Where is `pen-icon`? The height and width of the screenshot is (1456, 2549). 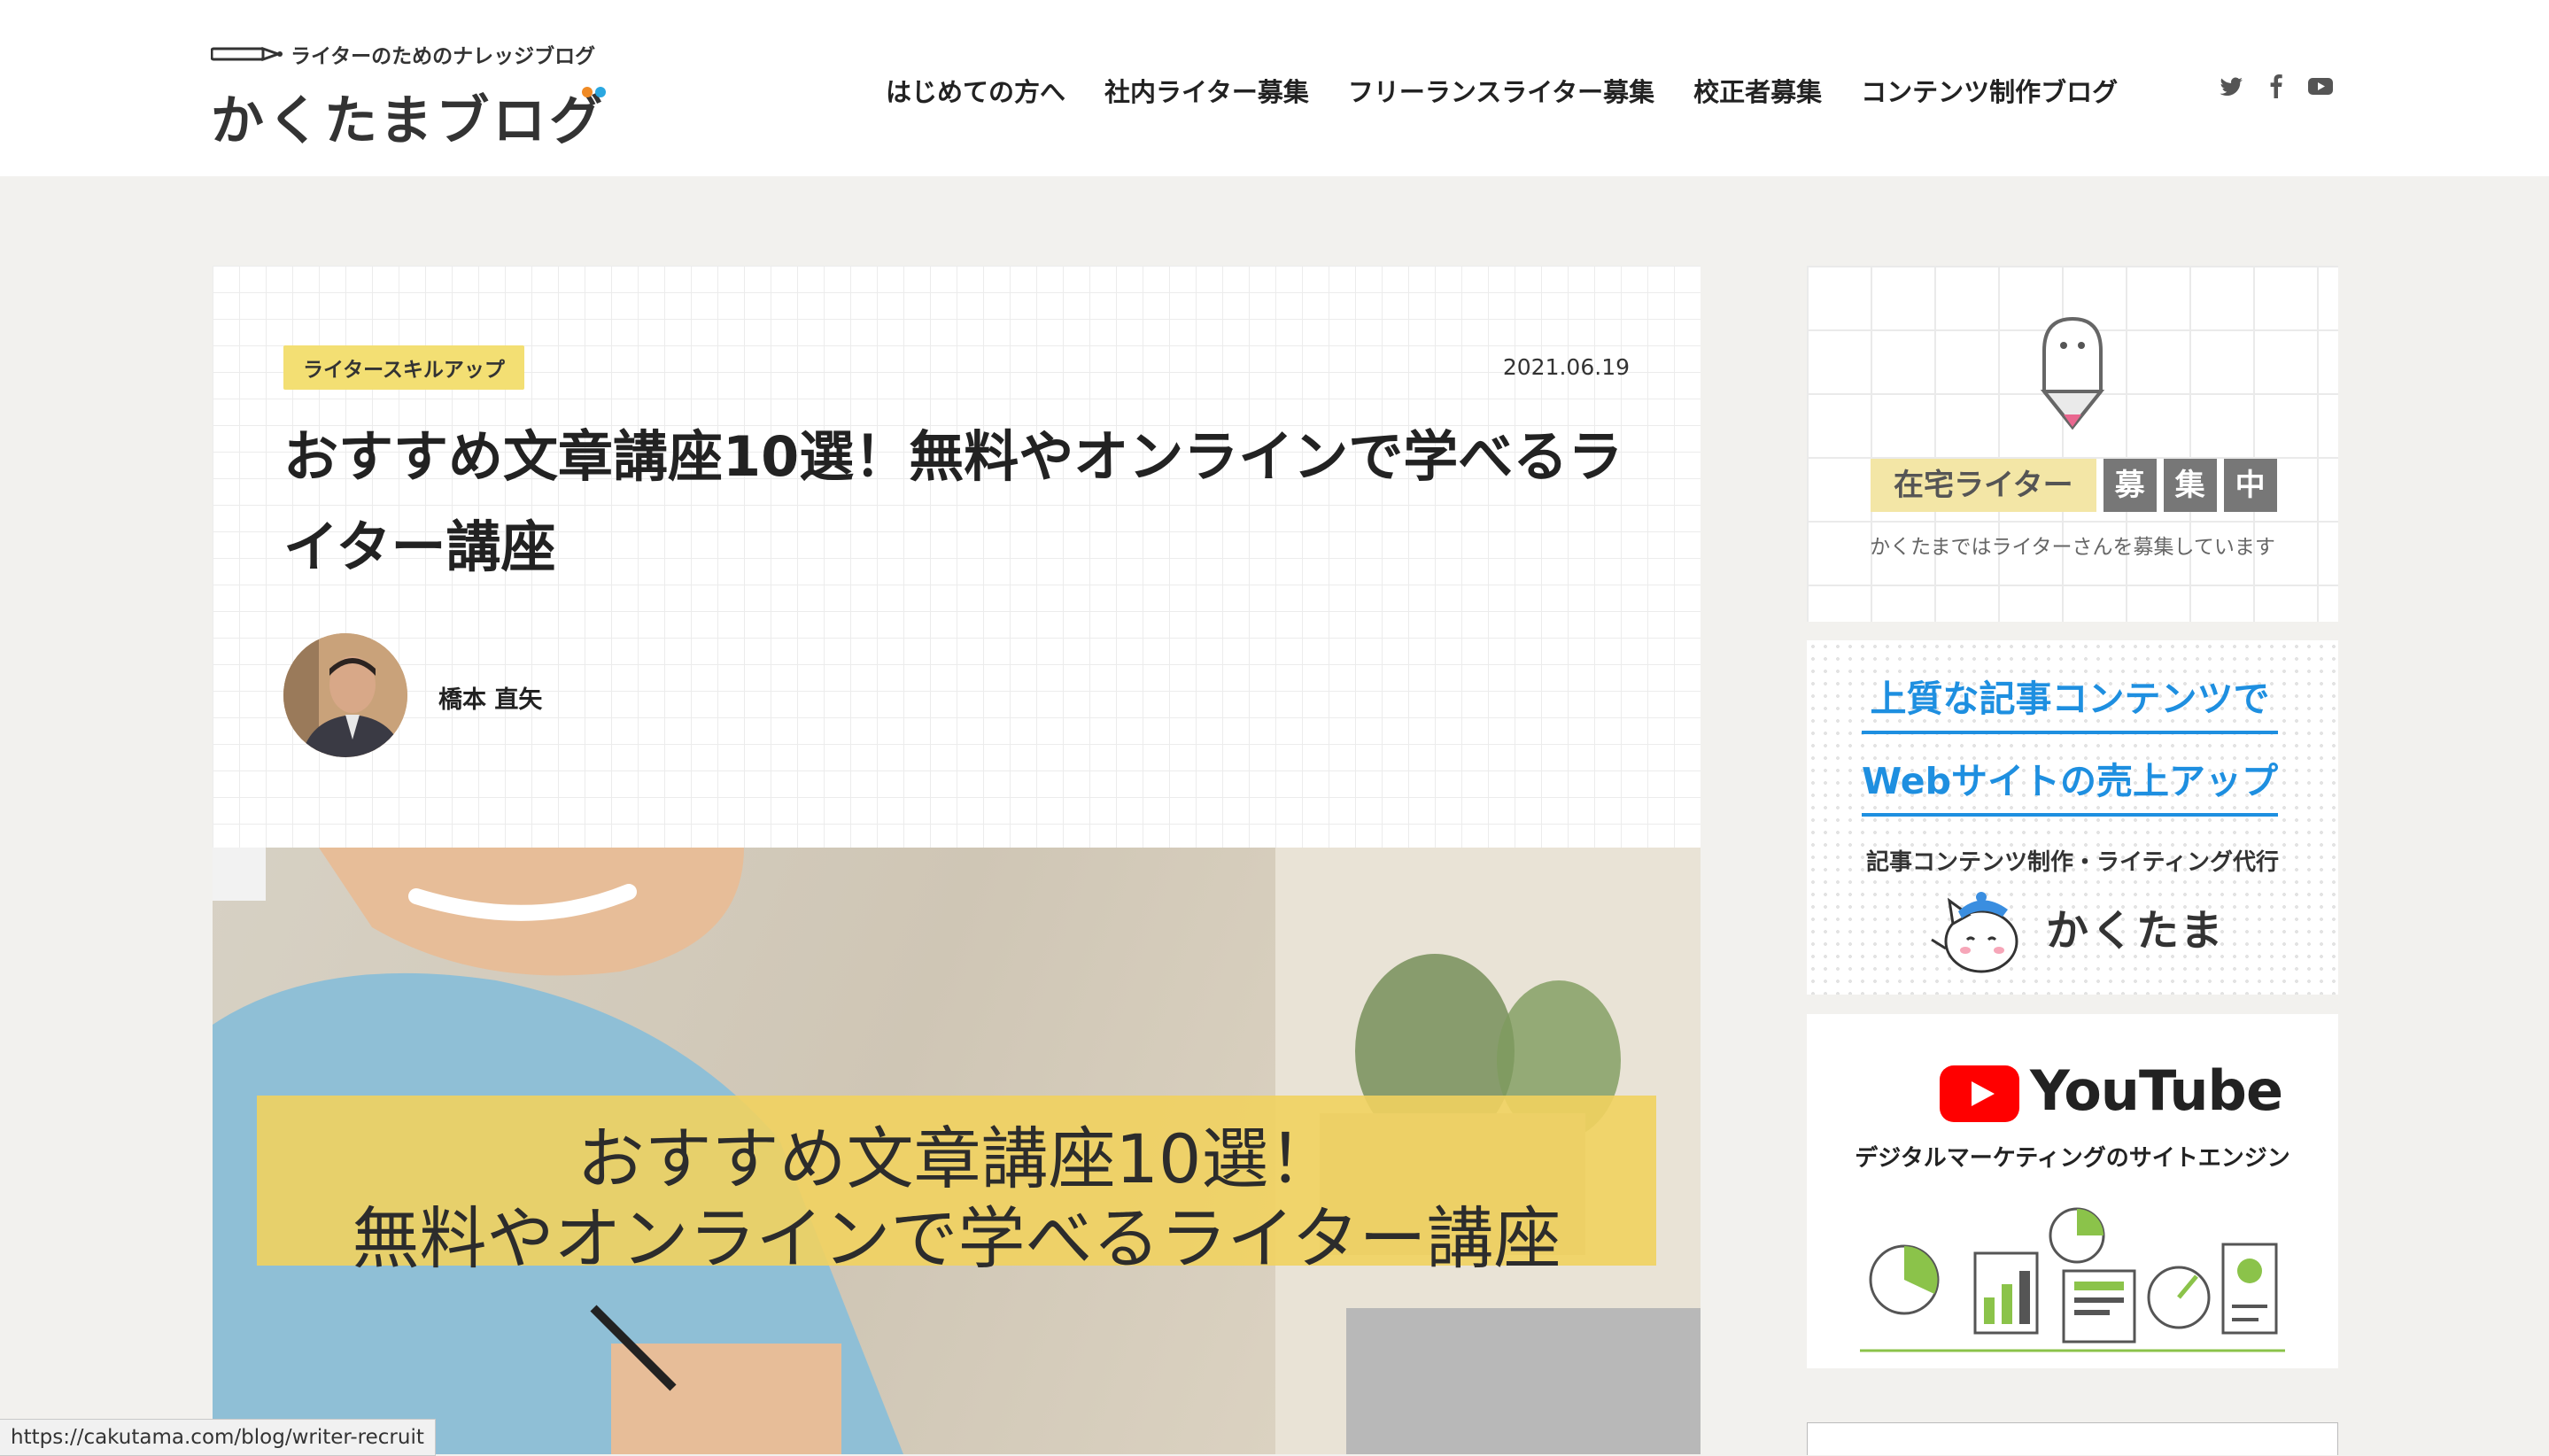 pen-icon is located at coordinates (247, 54).